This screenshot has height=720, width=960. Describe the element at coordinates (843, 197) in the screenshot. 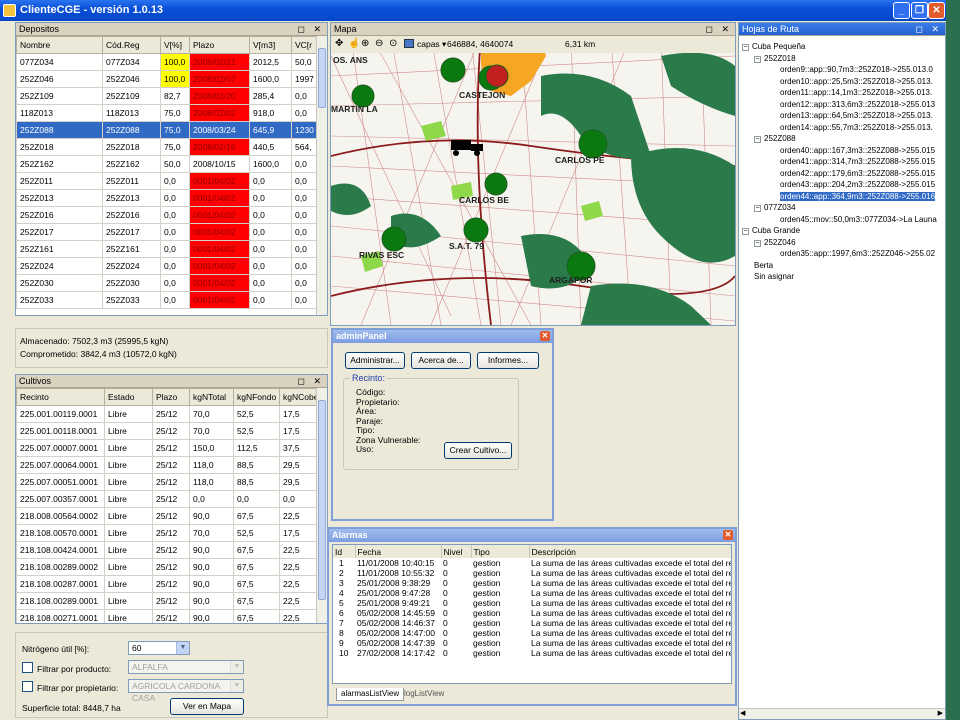

I see `tree-node: orden44::app::364,9m3::252Z088->255.016` at that location.